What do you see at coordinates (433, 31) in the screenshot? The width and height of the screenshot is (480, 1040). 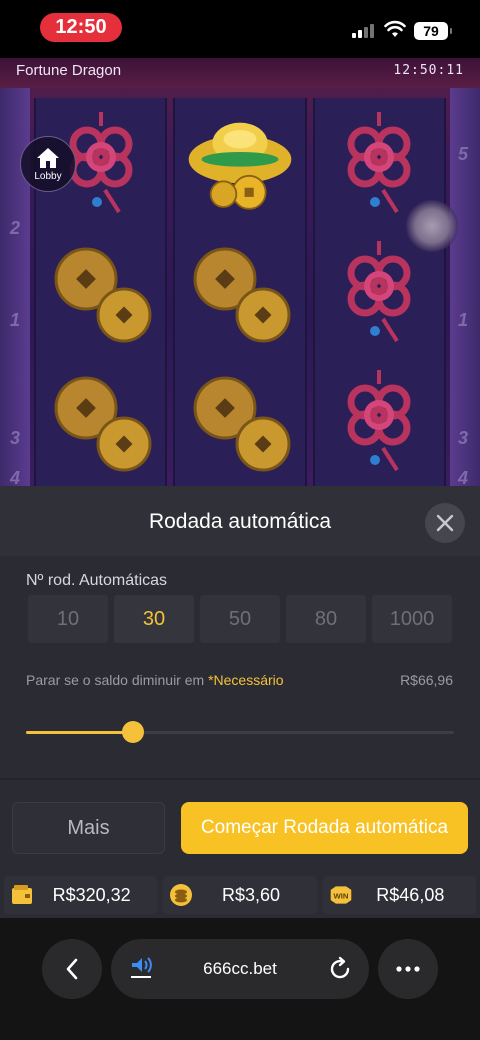 I see `battery-indicator: 79` at bounding box center [433, 31].